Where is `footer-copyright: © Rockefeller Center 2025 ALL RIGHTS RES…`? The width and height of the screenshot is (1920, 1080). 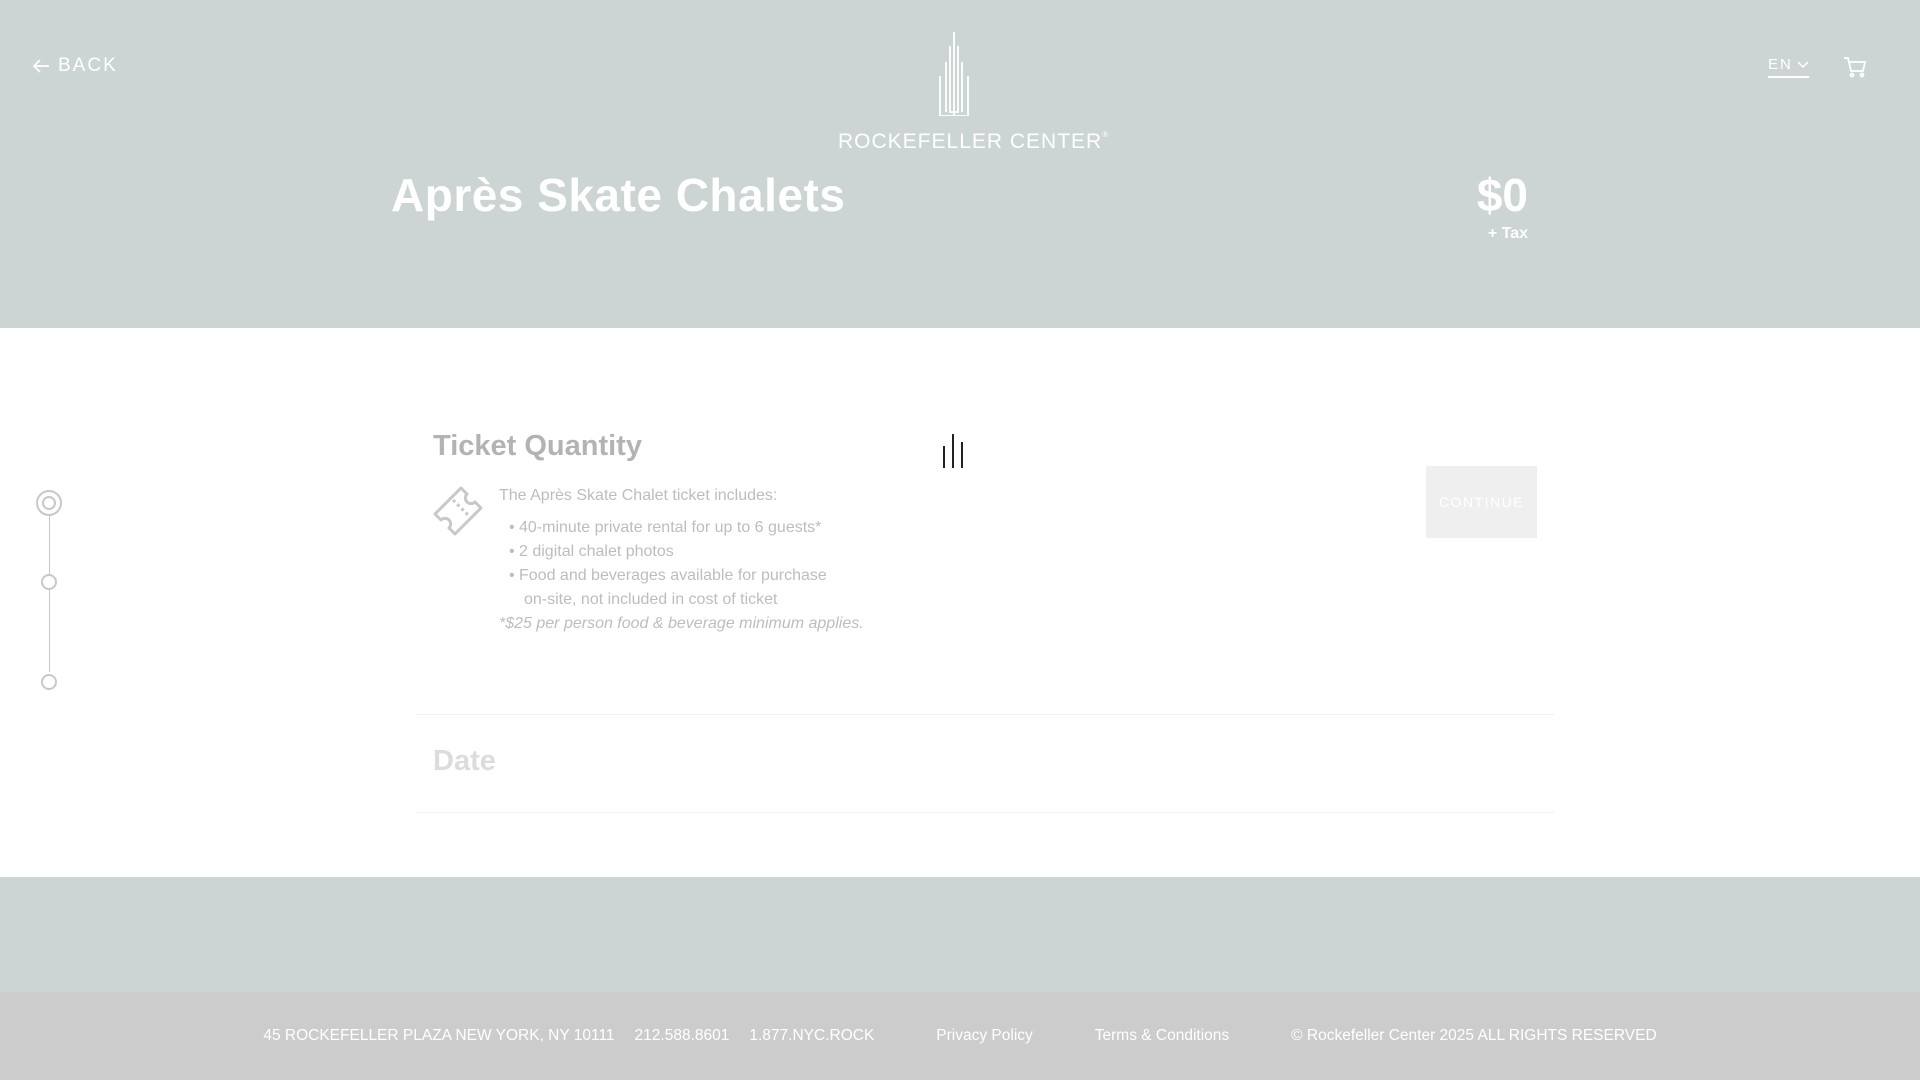 footer-copyright: © Rockefeller Center 2025 ALL RIGHTS RES… is located at coordinates (1474, 1035).